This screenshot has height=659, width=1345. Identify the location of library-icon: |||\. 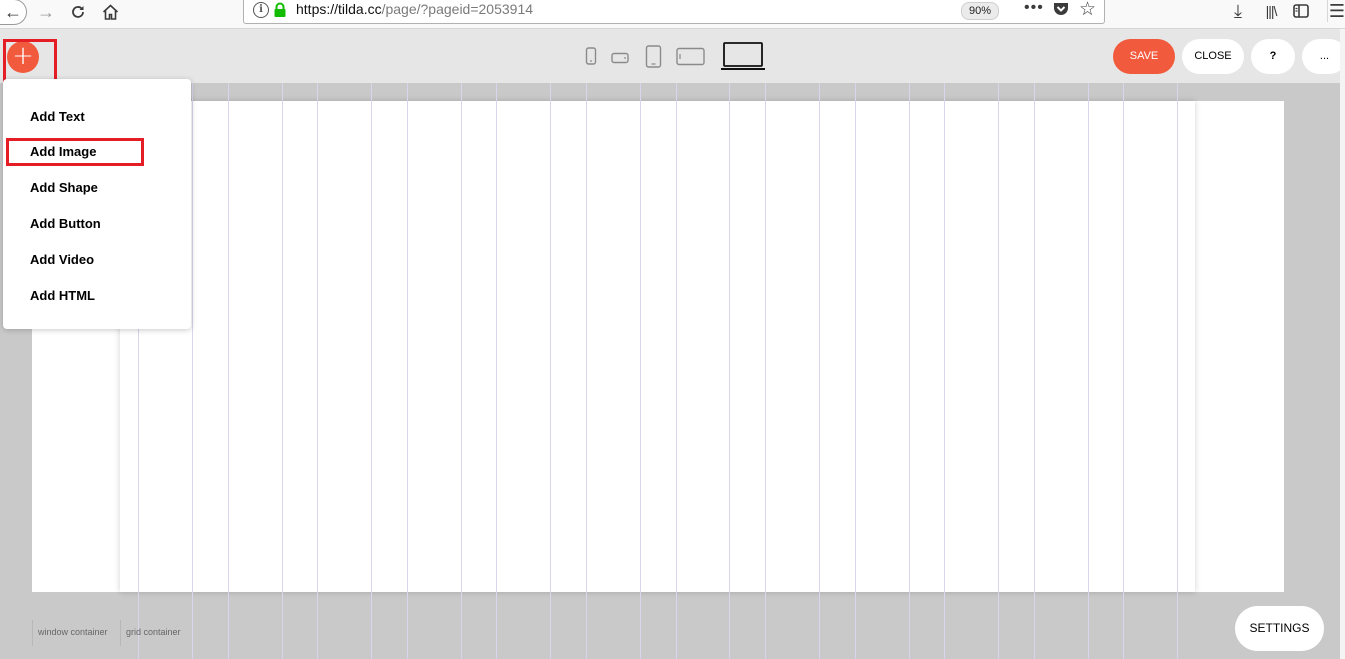
(1271, 11).